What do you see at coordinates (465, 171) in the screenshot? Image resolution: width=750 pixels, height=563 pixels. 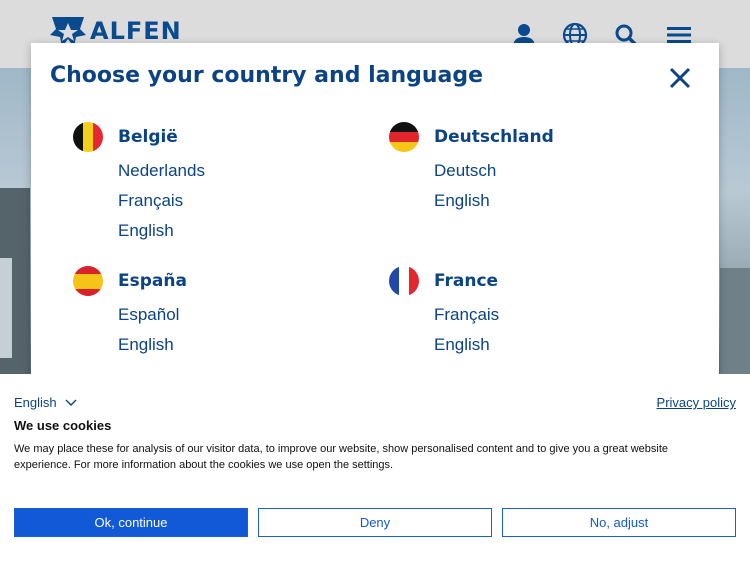 I see `language-link: Deutsch` at bounding box center [465, 171].